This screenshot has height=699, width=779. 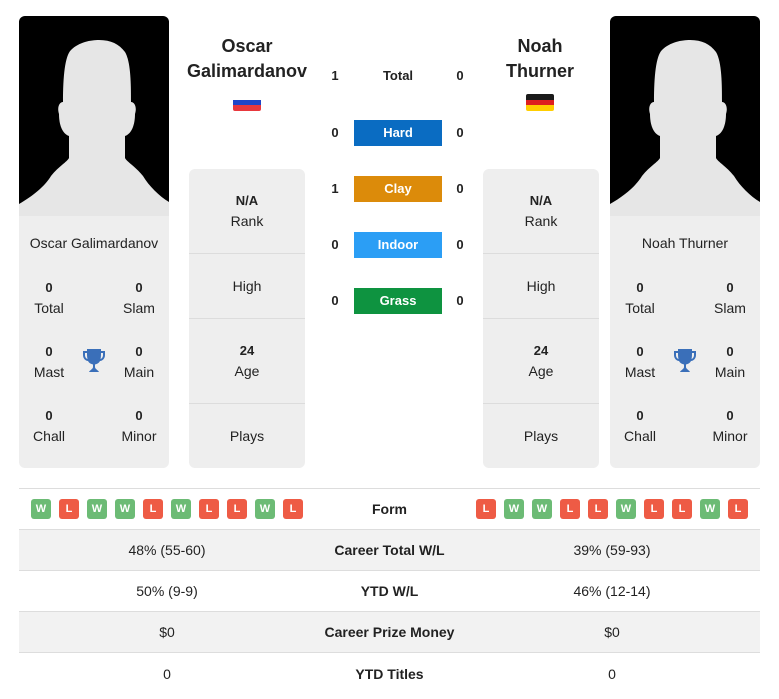 What do you see at coordinates (49, 426) in the screenshot?
I see `left-titles-chall: 0 Chall` at bounding box center [49, 426].